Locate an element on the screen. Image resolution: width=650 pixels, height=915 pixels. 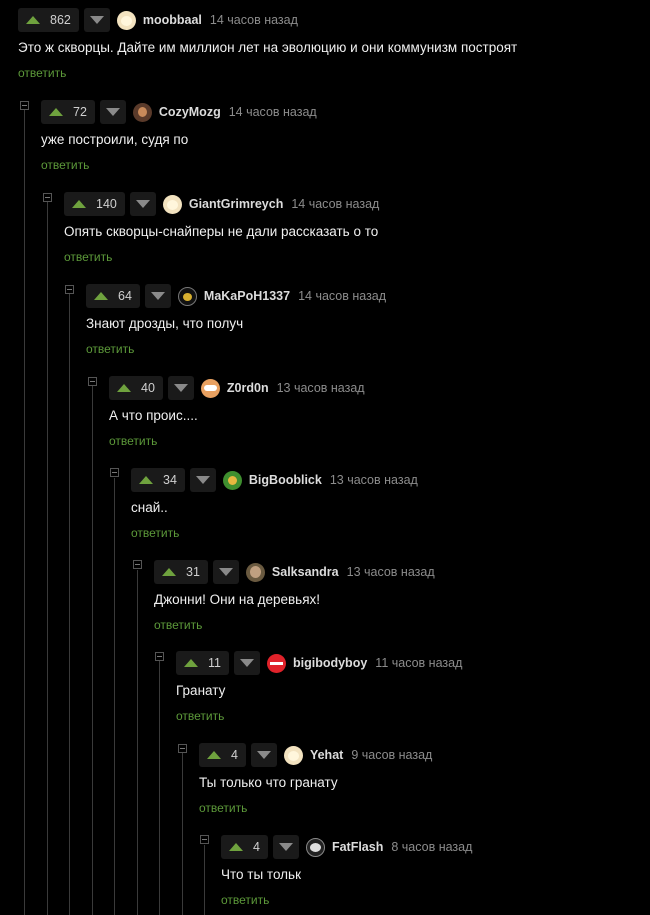
comment-header: 140 GiantGrimreych 14 часов назад is located at coordinates (221, 204).